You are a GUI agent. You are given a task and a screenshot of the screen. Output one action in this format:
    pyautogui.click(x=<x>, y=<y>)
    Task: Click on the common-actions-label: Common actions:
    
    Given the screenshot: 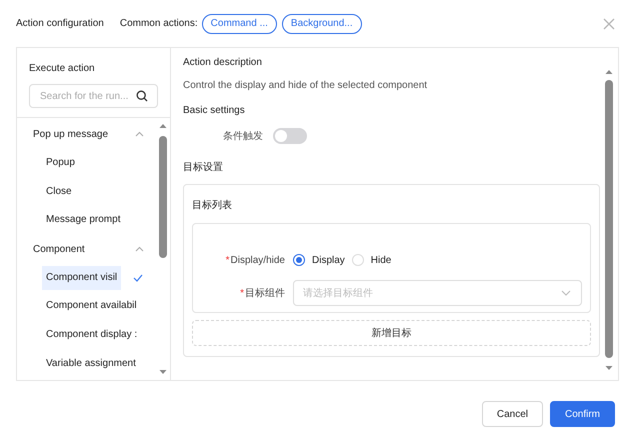 What is the action you would take?
    pyautogui.click(x=159, y=23)
    